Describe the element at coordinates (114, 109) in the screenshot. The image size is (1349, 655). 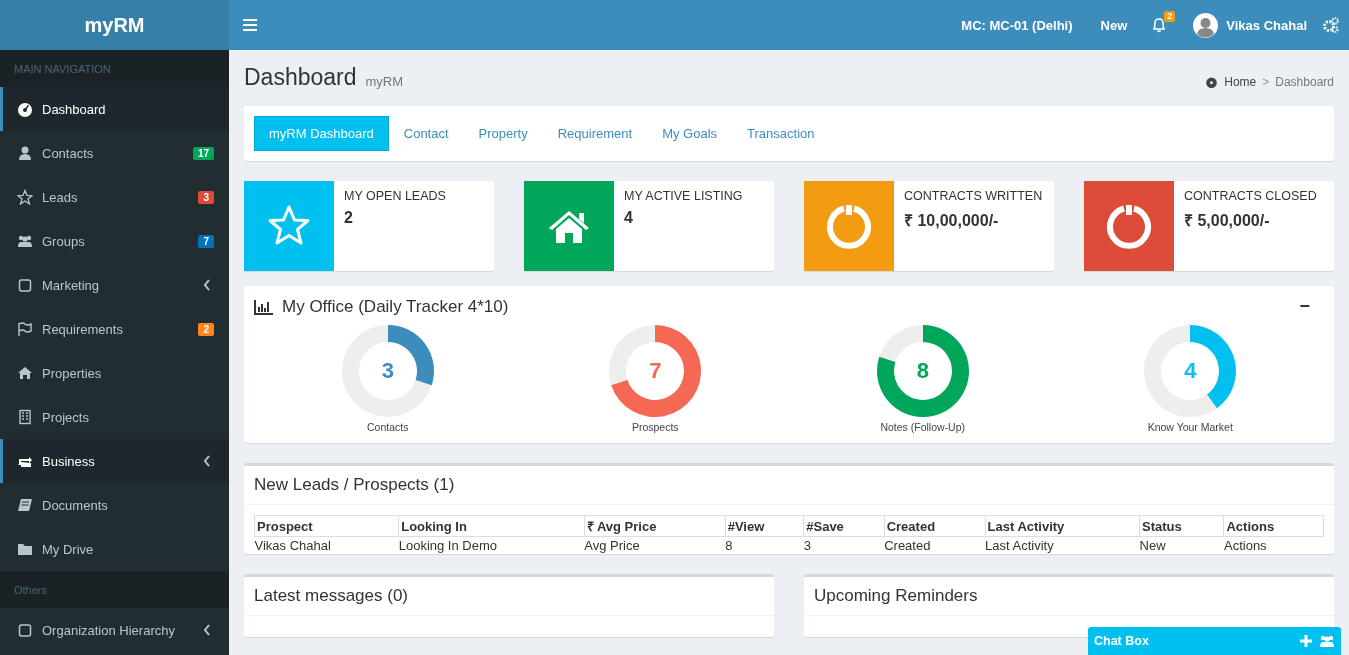
I see `nav-item: Dashboard` at that location.